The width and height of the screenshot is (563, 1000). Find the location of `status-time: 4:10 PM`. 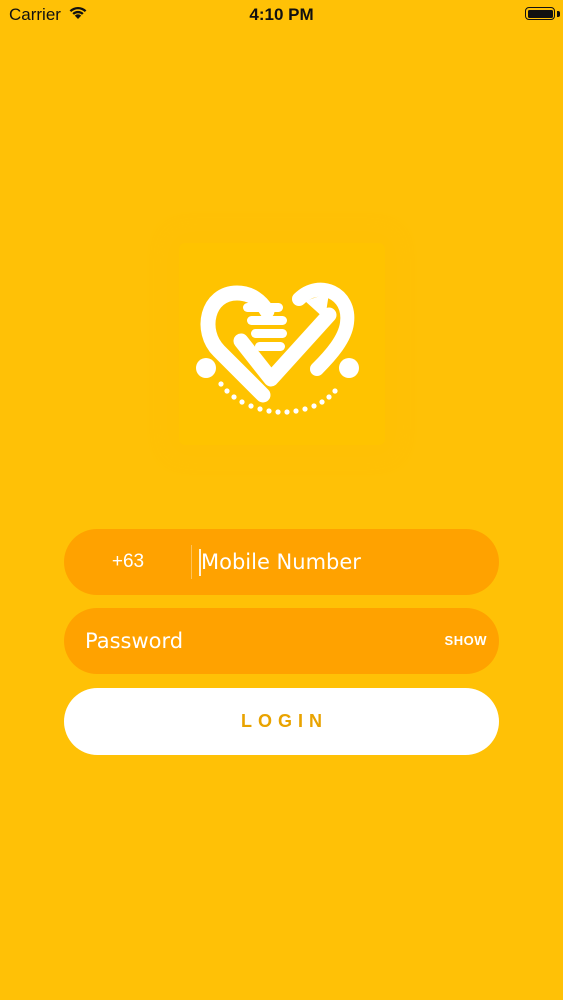

status-time: 4:10 PM is located at coordinates (281, 14).